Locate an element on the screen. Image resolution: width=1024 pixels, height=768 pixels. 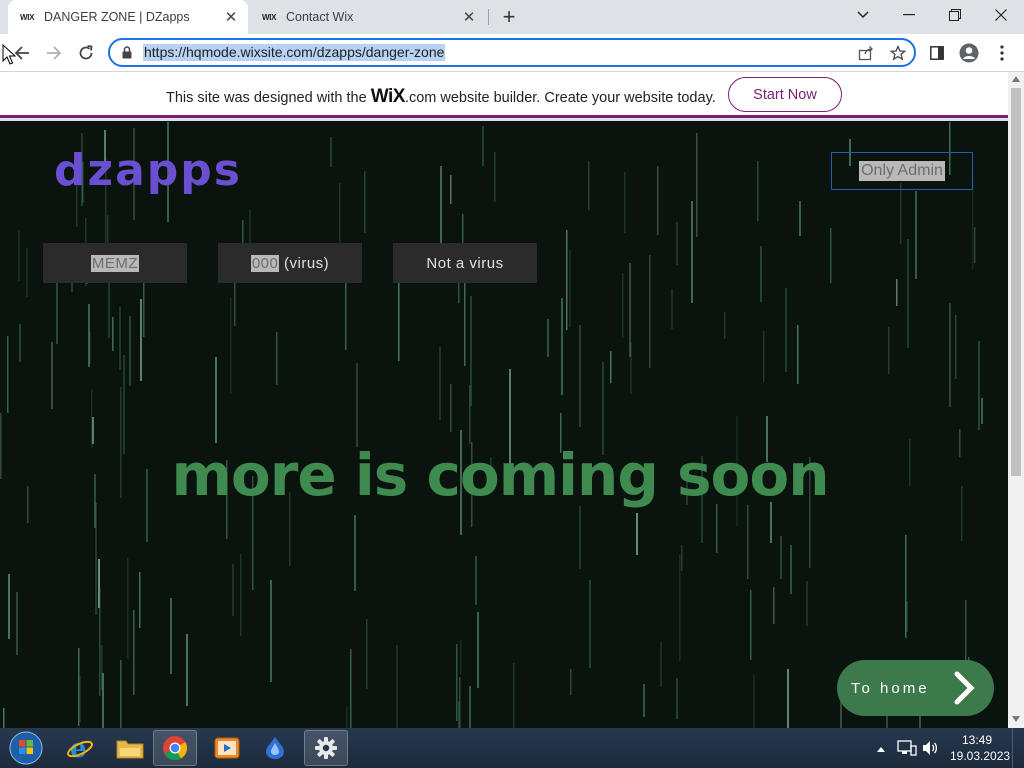
volume-icon is located at coordinates (930, 750).